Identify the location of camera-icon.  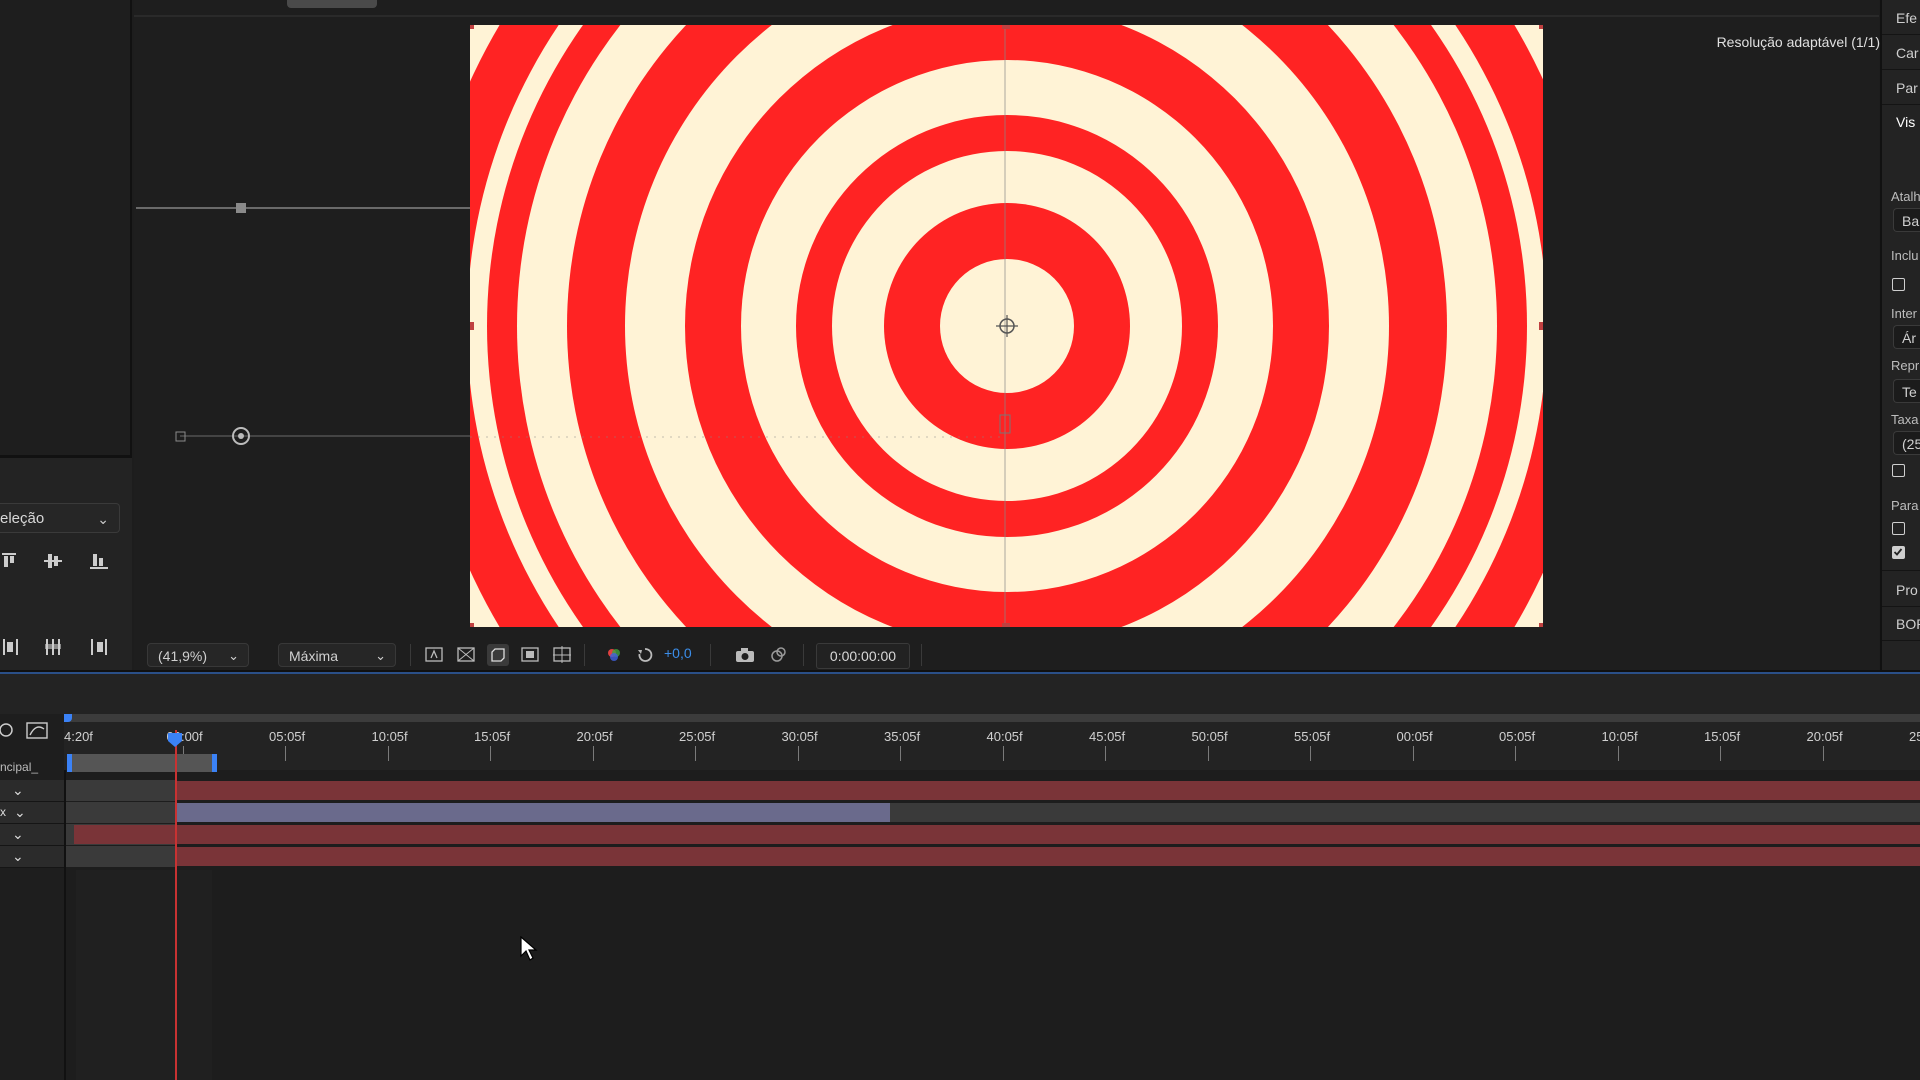
(745, 655).